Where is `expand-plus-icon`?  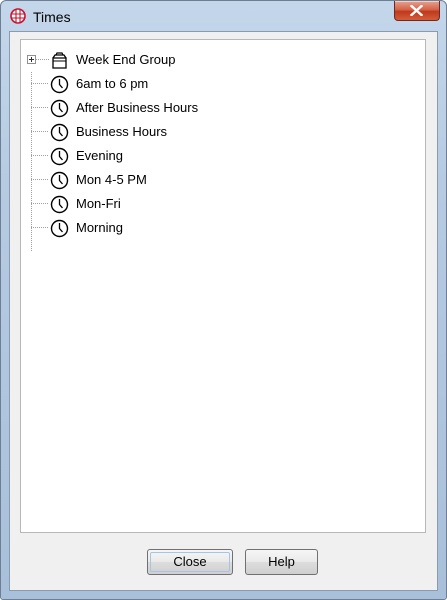 expand-plus-icon is located at coordinates (31, 59).